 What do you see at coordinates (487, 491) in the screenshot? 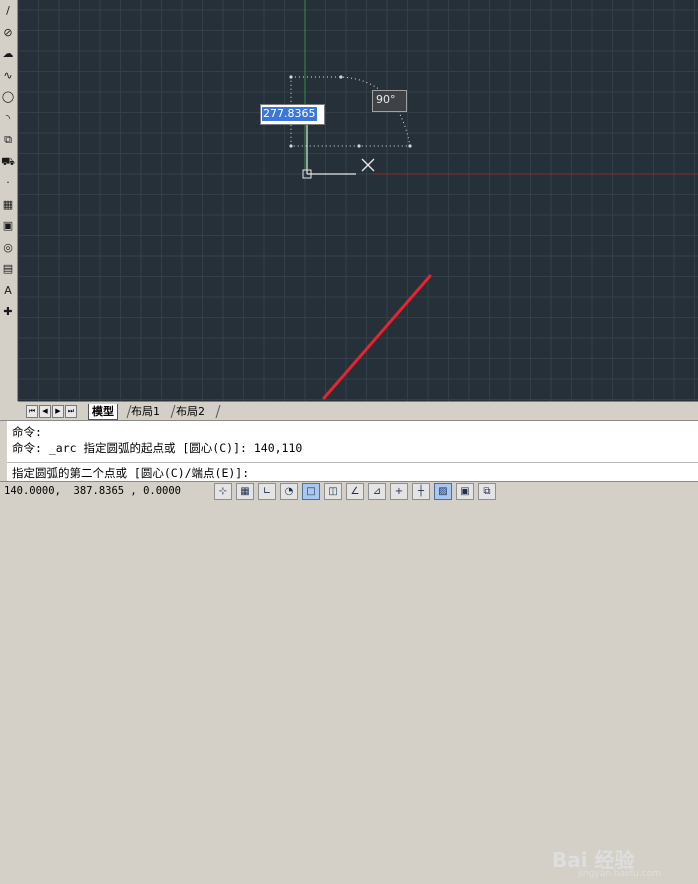
I see `selection-cycling-toggle-icon: ⧉` at bounding box center [487, 491].